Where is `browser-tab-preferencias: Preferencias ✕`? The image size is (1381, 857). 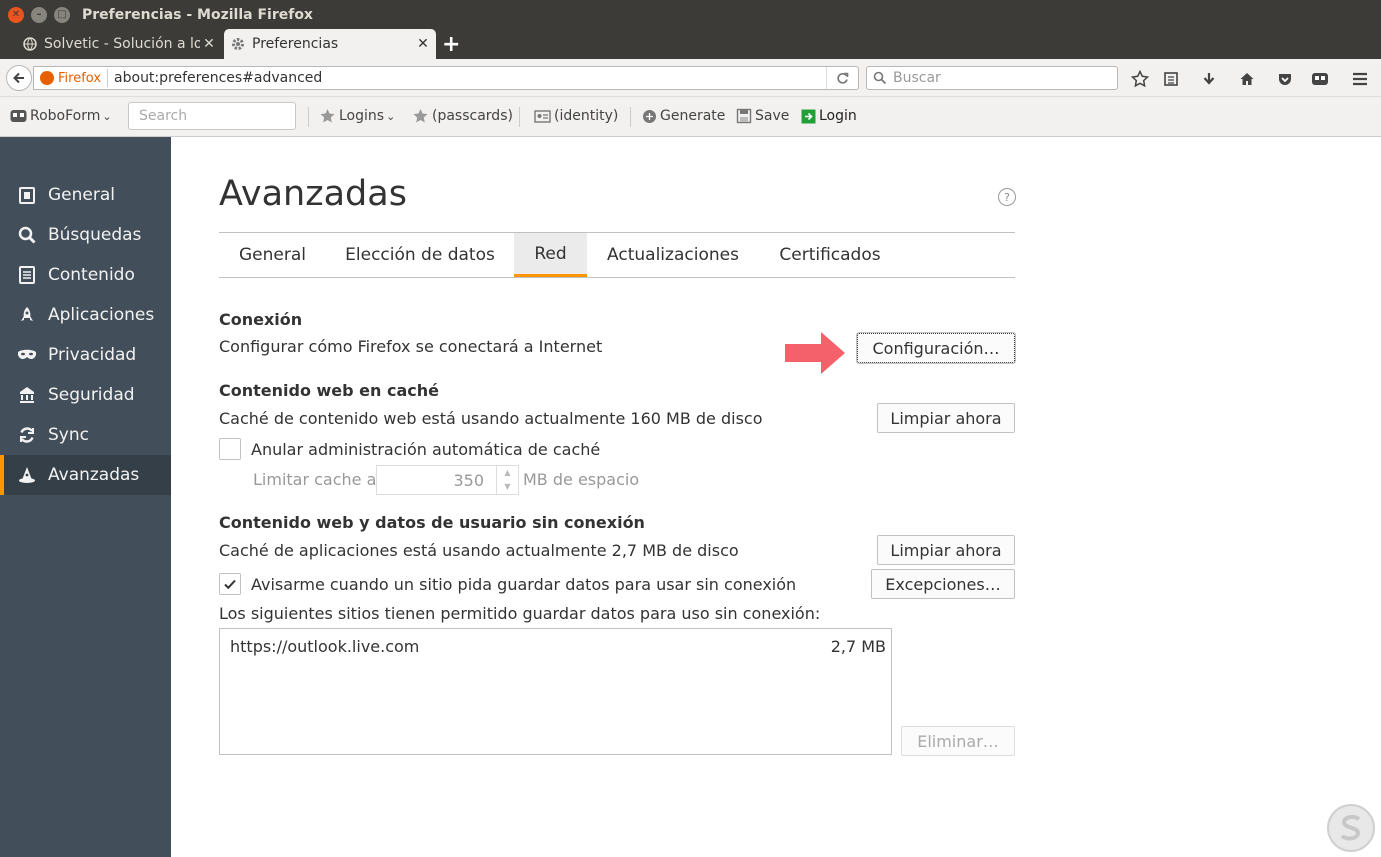
browser-tab-preferencias: Preferencias ✕ is located at coordinates (330, 44).